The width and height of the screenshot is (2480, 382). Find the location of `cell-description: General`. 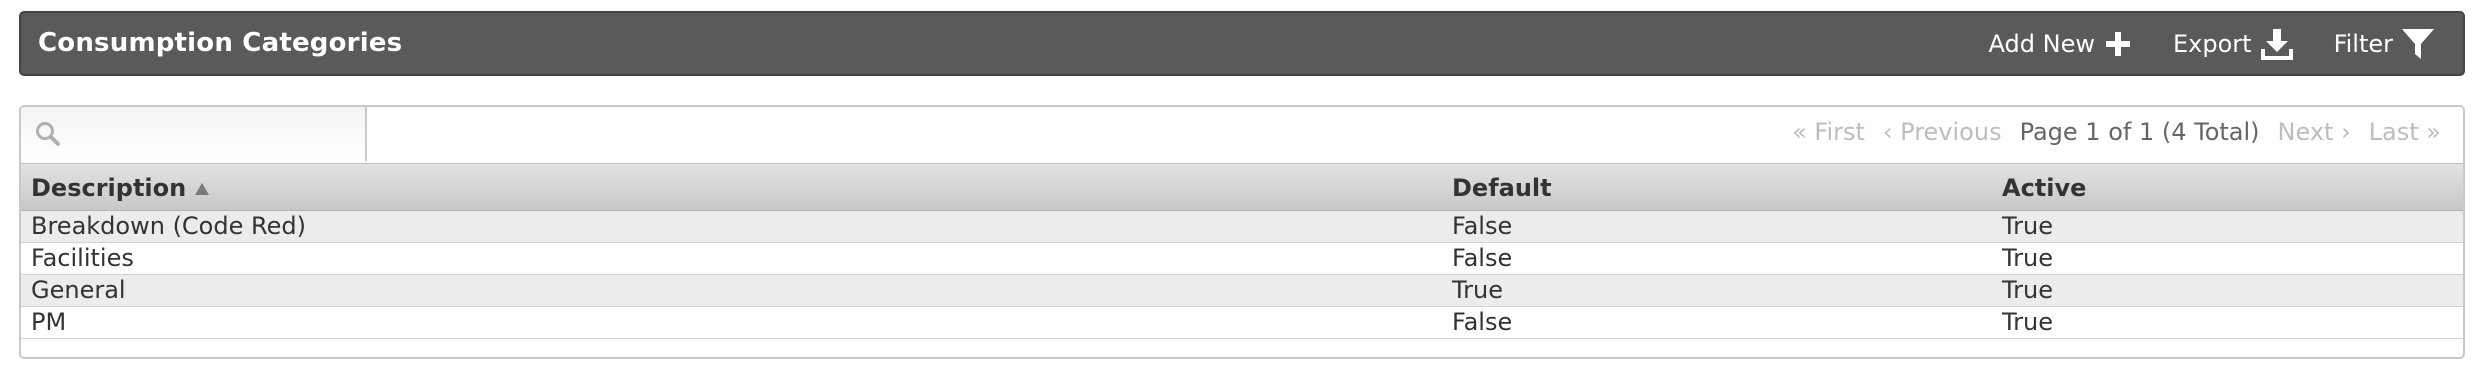

cell-description: General is located at coordinates (78, 290).